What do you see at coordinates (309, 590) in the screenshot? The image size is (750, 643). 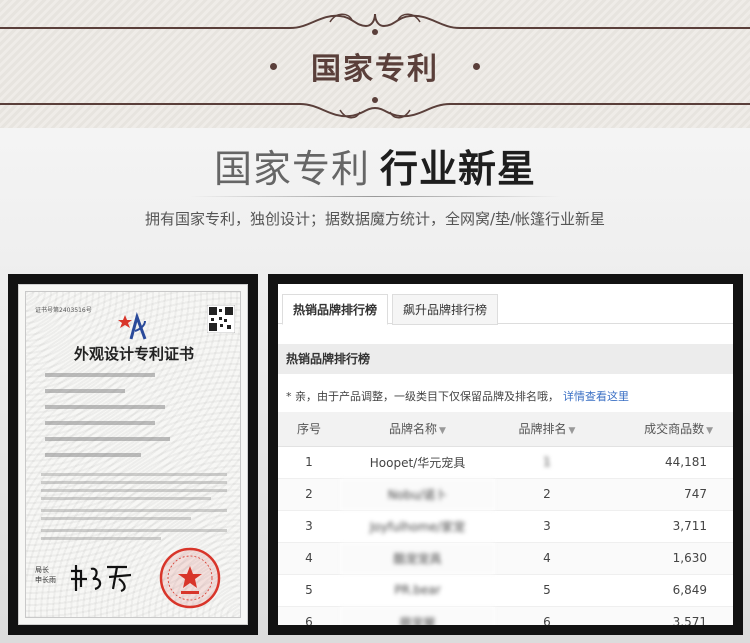 I see `row-index: 5` at bounding box center [309, 590].